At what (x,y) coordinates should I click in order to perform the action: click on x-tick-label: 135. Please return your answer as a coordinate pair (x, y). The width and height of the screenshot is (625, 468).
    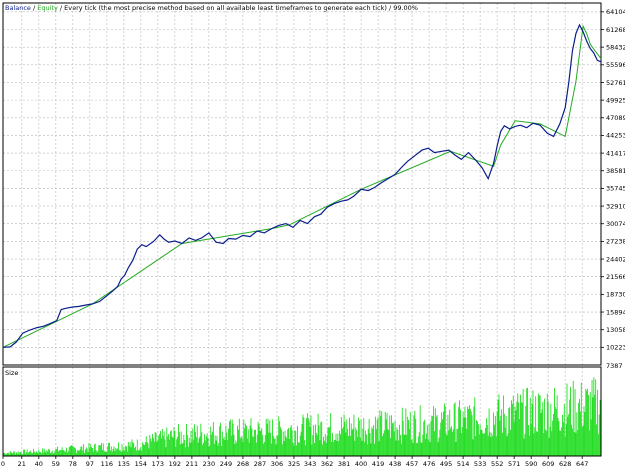
    Looking at the image, I should click on (124, 464).